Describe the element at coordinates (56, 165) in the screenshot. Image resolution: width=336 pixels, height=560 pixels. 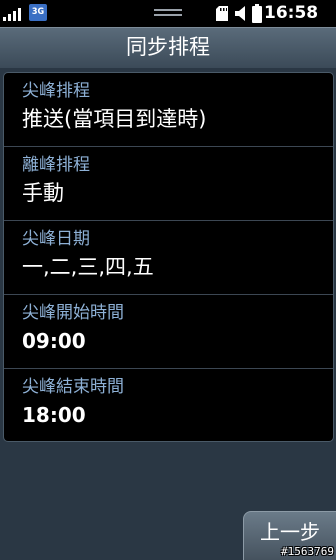
I see `setting-label: 離峰排程` at that location.